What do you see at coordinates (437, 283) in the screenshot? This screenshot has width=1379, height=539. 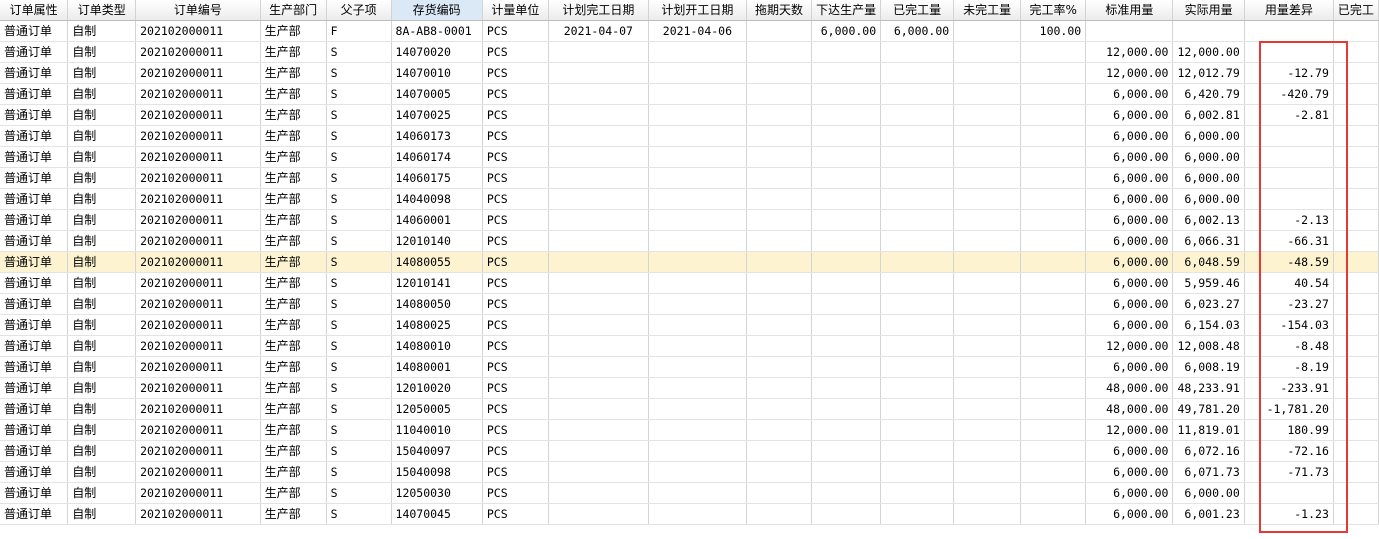 I see `cell-inv: 12010141` at bounding box center [437, 283].